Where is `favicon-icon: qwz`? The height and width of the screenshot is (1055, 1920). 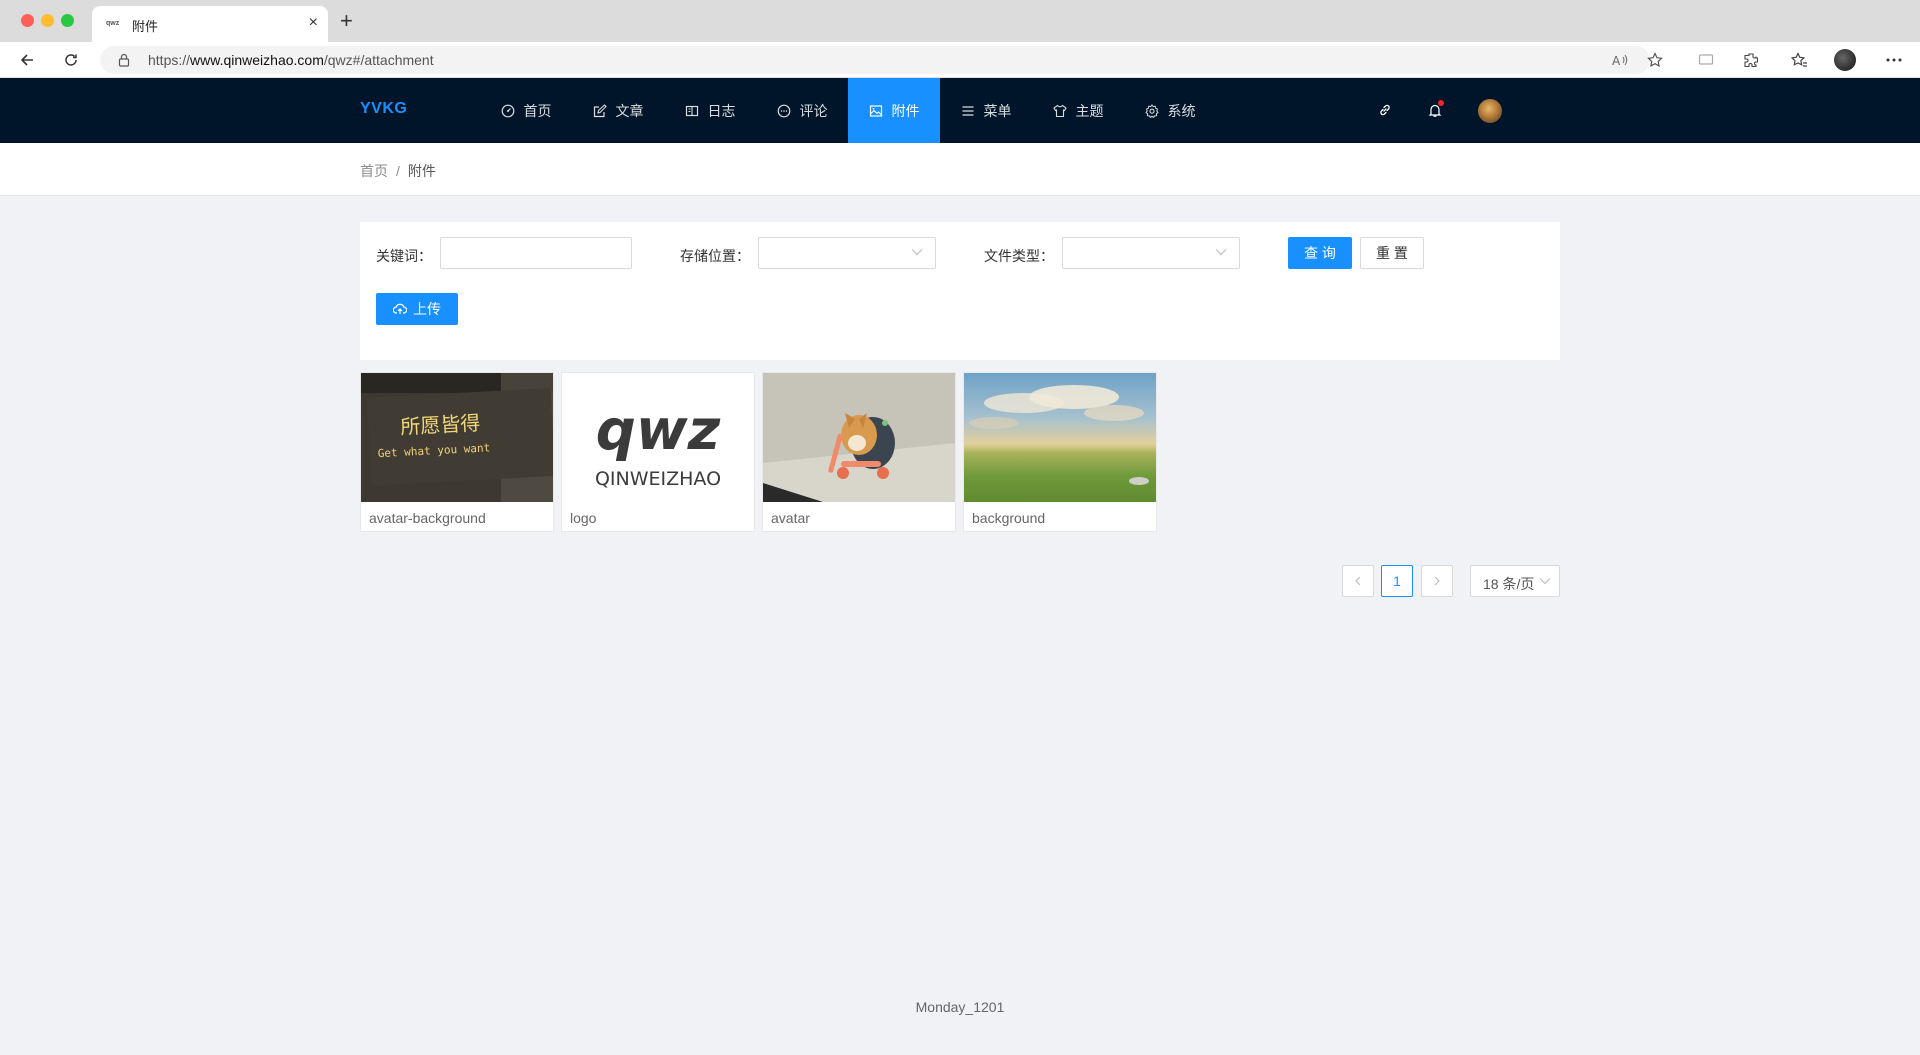 favicon-icon: qwz is located at coordinates (113, 23).